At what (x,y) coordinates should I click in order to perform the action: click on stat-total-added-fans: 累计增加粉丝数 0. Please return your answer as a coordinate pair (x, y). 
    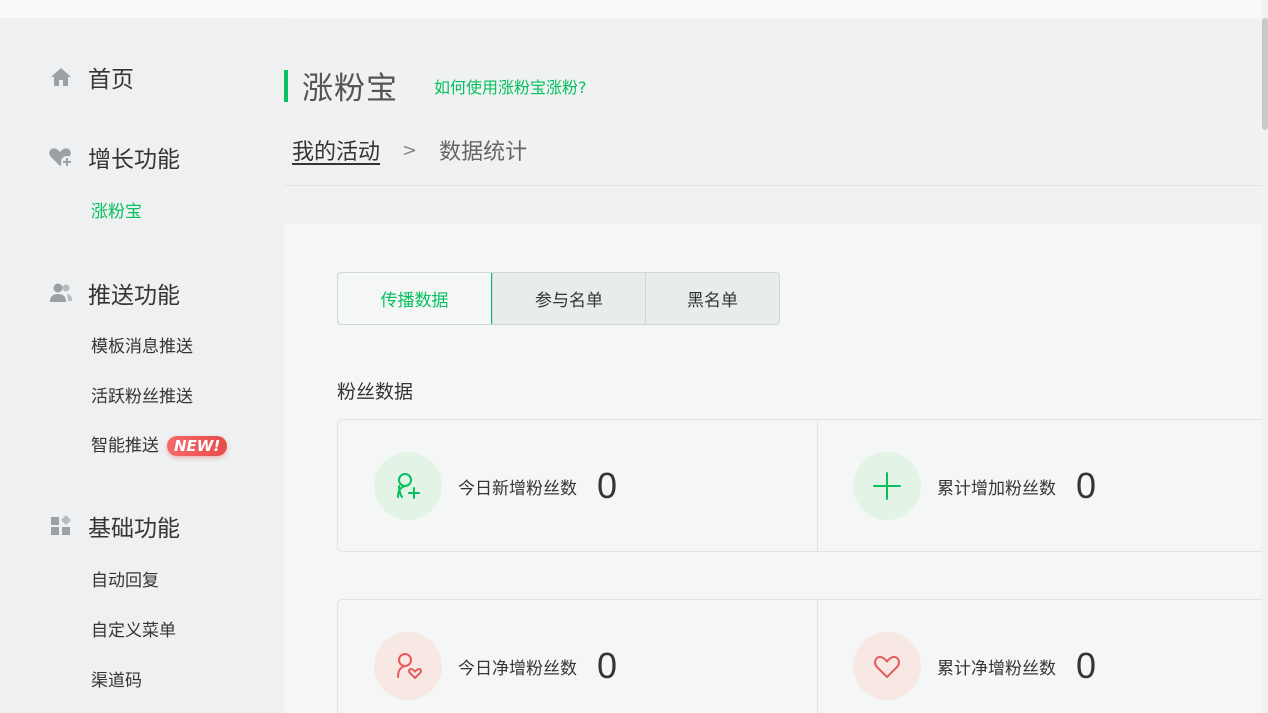
    Looking at the image, I should click on (974, 486).